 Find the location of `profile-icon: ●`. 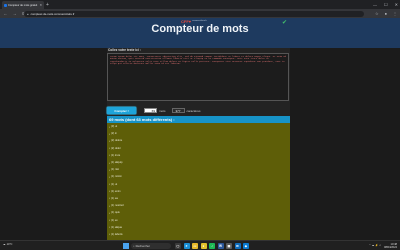

profile-icon: ● is located at coordinates (386, 13).